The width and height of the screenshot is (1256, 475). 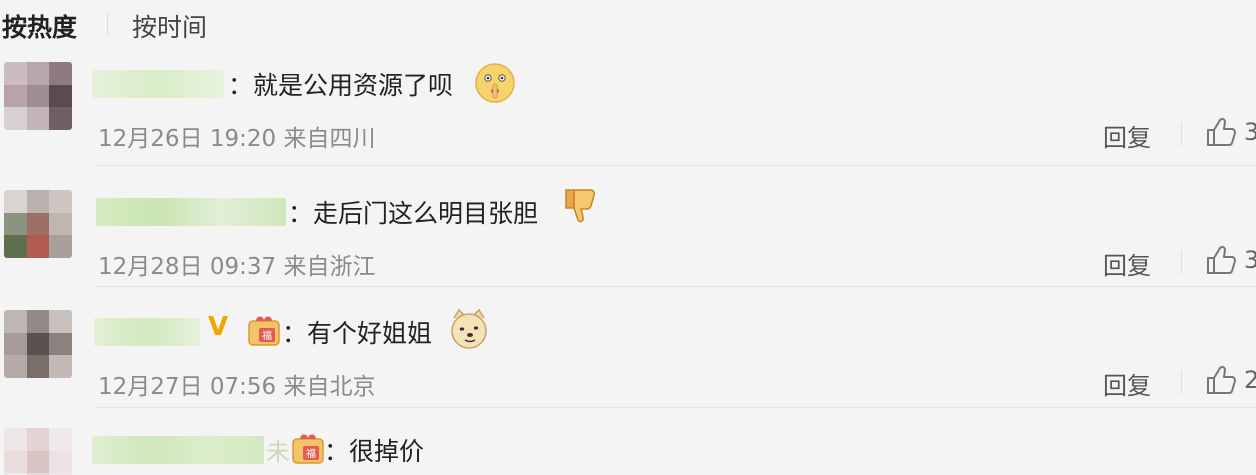 What do you see at coordinates (628, 25) in the screenshot?
I see `sort-bar: 按热度 按时间` at bounding box center [628, 25].